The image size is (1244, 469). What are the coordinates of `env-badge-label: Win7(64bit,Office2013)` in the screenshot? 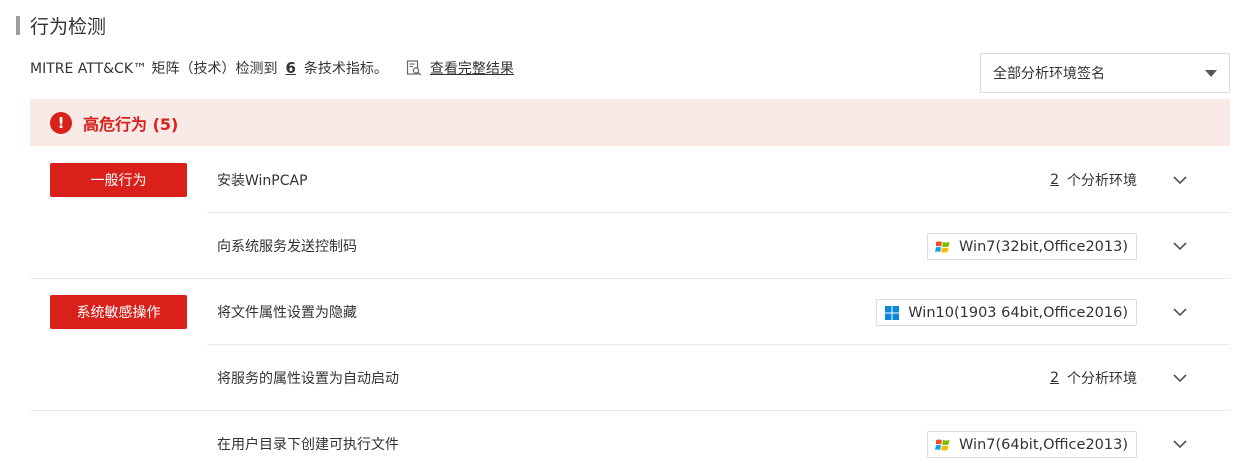 It's located at (1043, 444).